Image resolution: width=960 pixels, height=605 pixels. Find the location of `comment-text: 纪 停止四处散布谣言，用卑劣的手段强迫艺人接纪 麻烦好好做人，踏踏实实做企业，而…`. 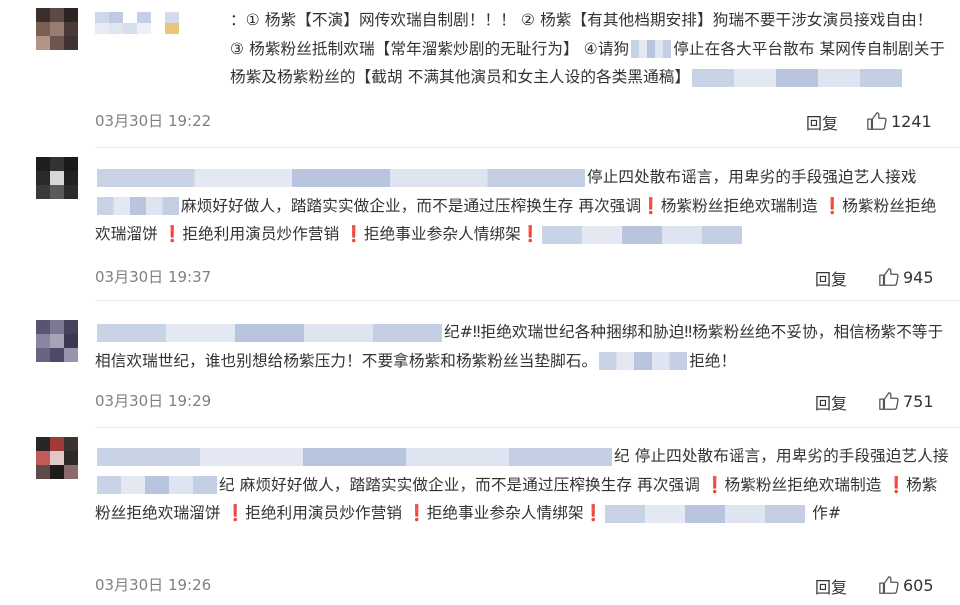

comment-text: 纪 停止四处散布谣言，用卑劣的手段强迫艺人接纪 麻烦好好做人，踏踏实实做企业，而… is located at coordinates (522, 485).